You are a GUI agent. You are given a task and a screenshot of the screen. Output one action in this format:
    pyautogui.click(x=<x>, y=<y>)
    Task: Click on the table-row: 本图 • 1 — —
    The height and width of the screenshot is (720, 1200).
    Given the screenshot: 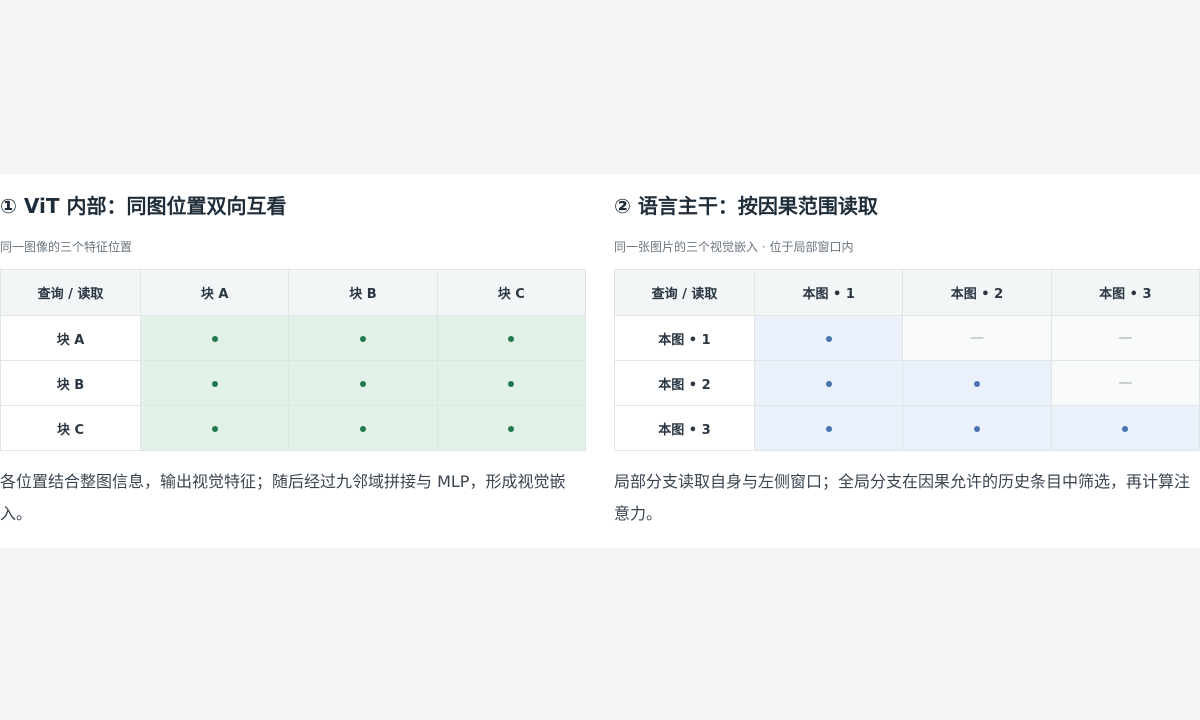 What is the action you would take?
    pyautogui.click(x=907, y=338)
    